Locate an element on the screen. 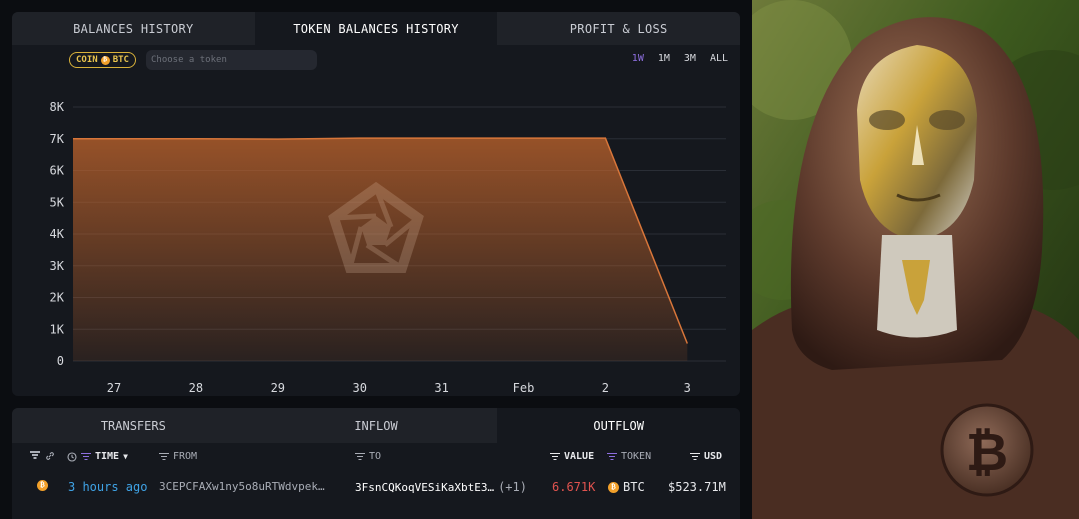  value-header-label: VALUE is located at coordinates (579, 456).